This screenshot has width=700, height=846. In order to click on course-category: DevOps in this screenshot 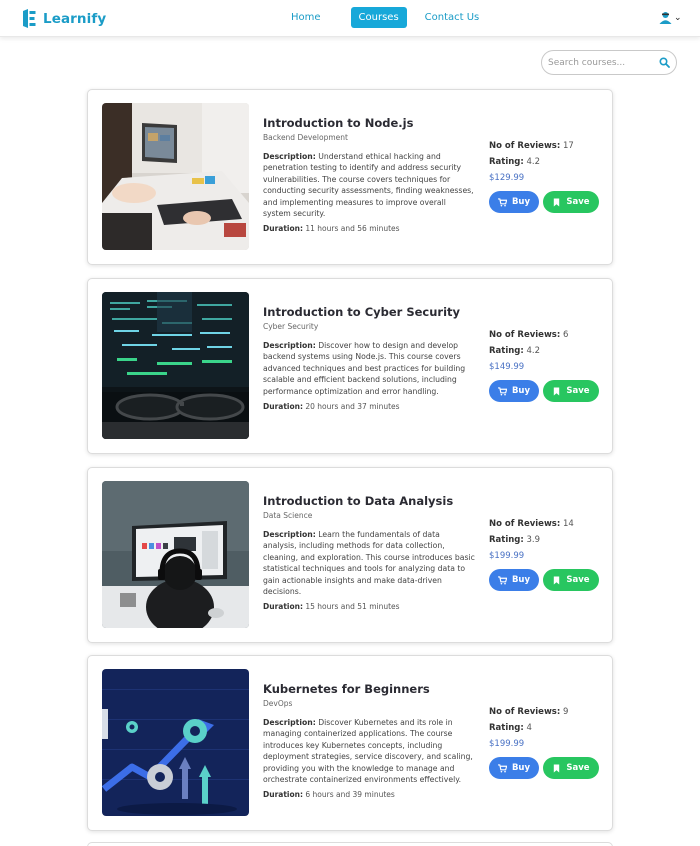, I will do `click(278, 703)`.